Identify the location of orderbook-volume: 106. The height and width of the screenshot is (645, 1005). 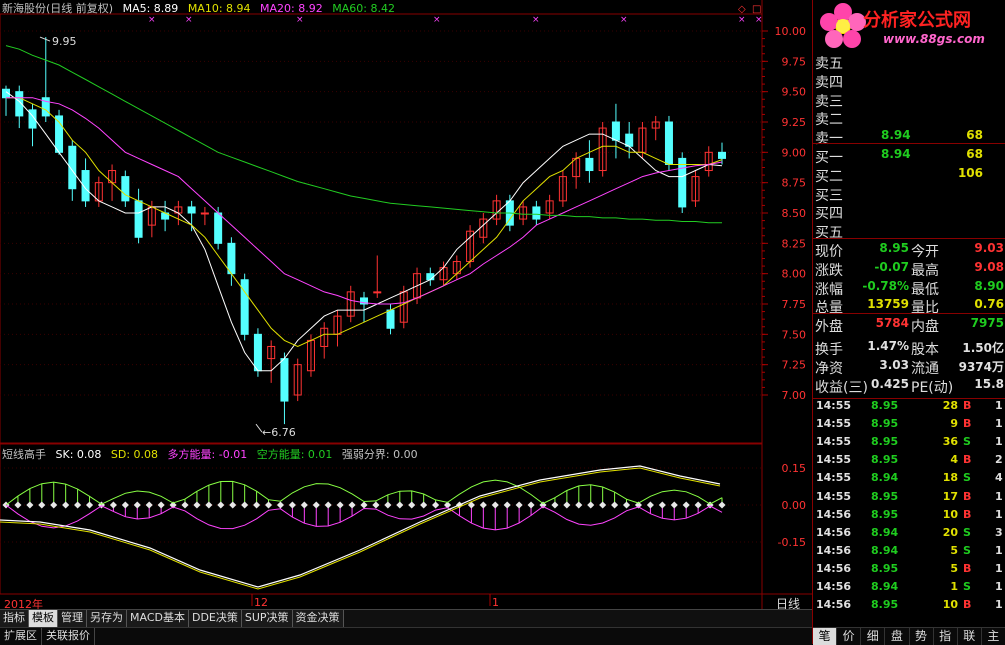
(970, 172).